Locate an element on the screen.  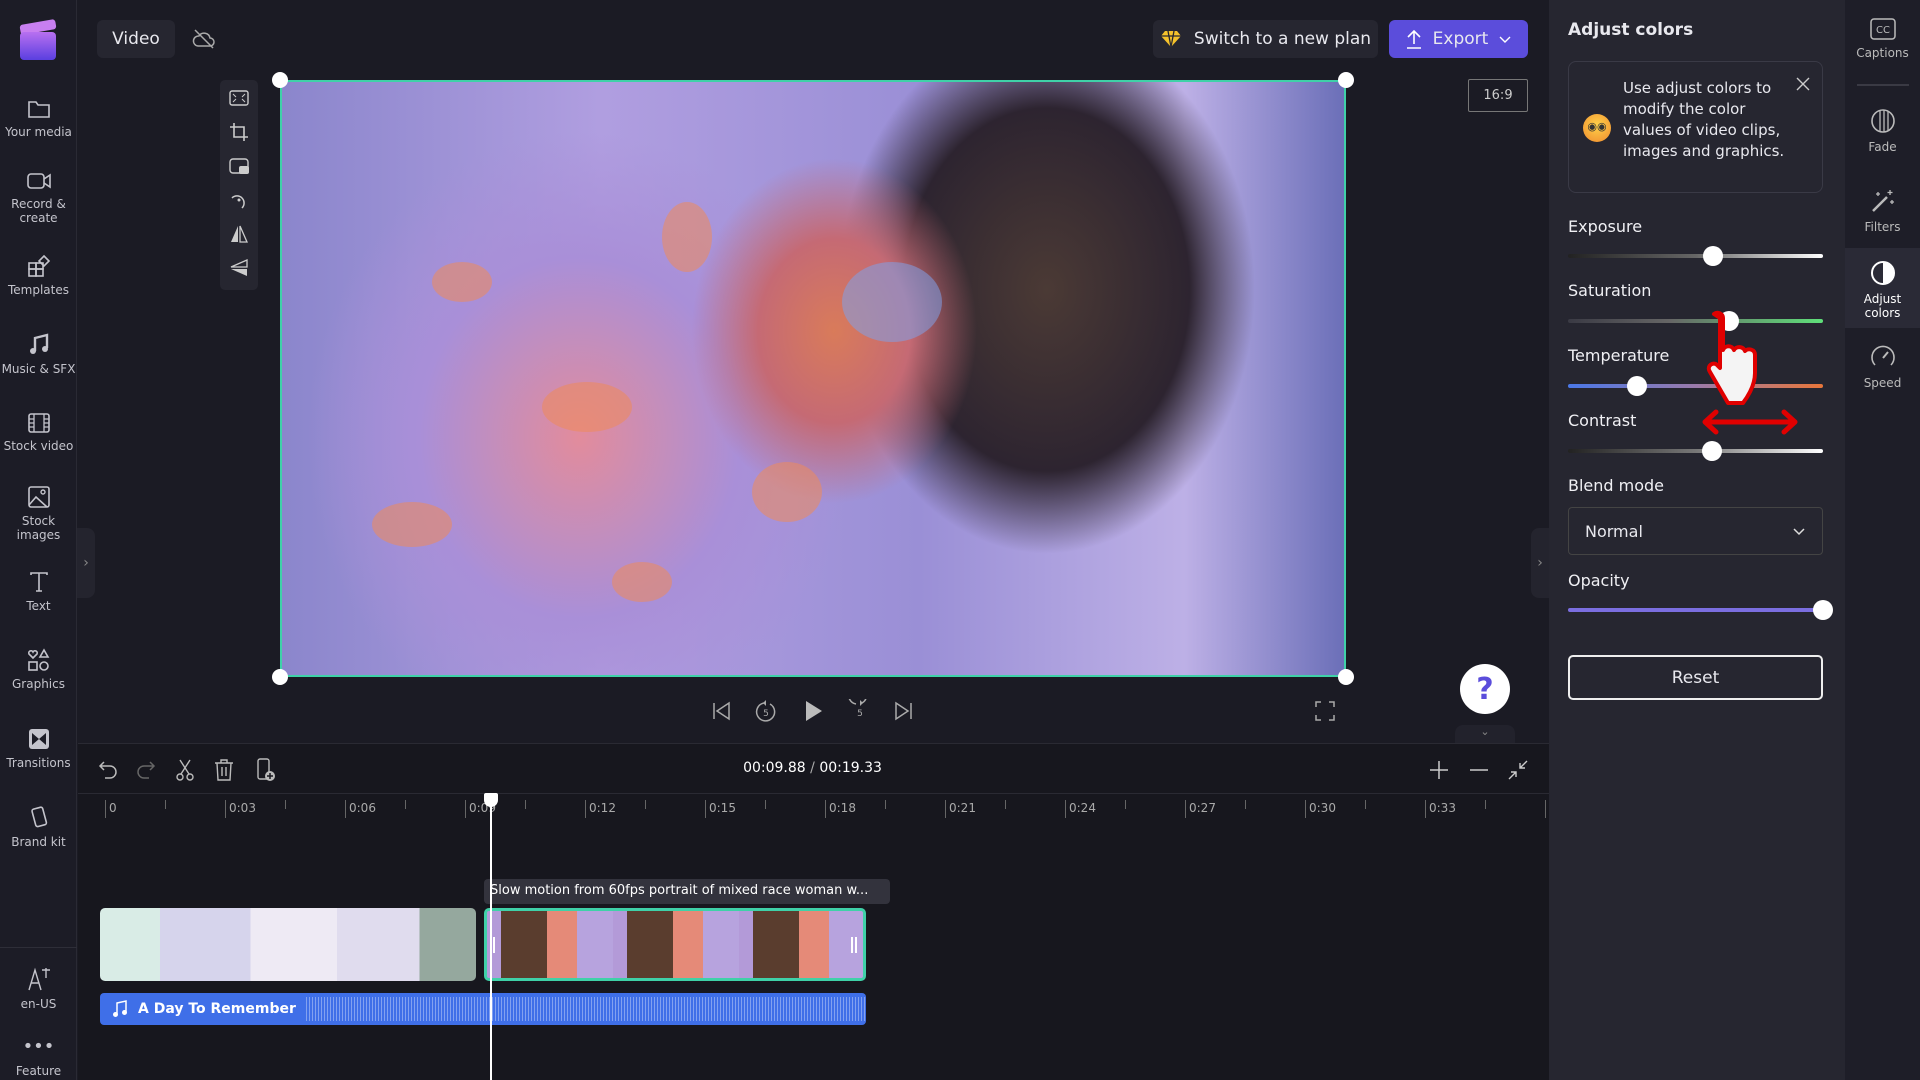
aspect-ratio-button: 16:9 is located at coordinates (1498, 95).